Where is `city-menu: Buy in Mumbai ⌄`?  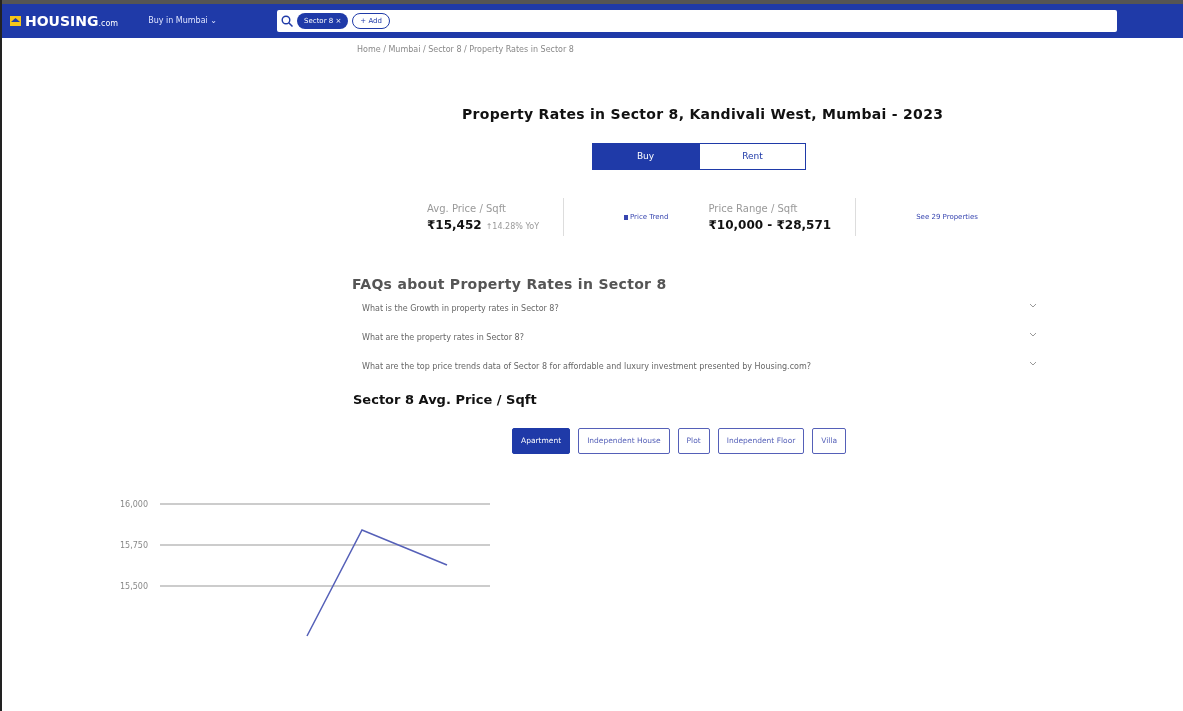
city-menu: Buy in Mumbai ⌄ is located at coordinates (183, 21).